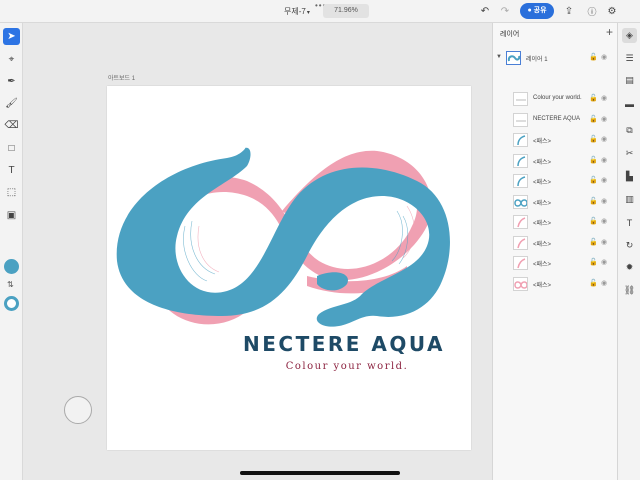 The width and height of the screenshot is (640, 480). What do you see at coordinates (11, 215) in the screenshot?
I see `image-tool-icon: ▣` at bounding box center [11, 215].